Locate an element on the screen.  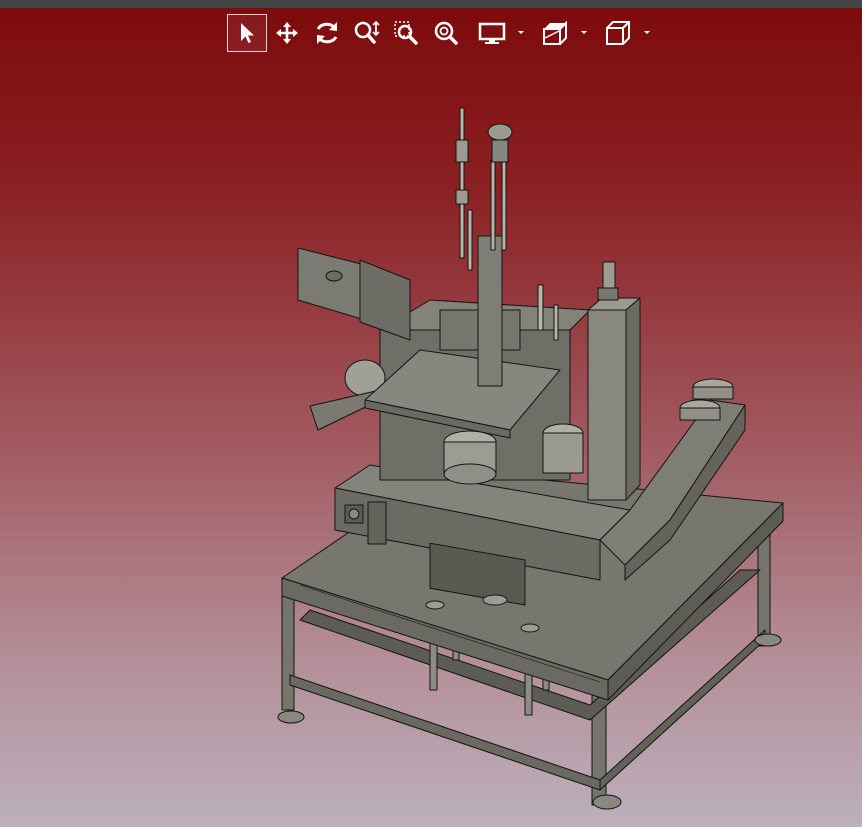
zoom-window-button is located at coordinates (407, 33).